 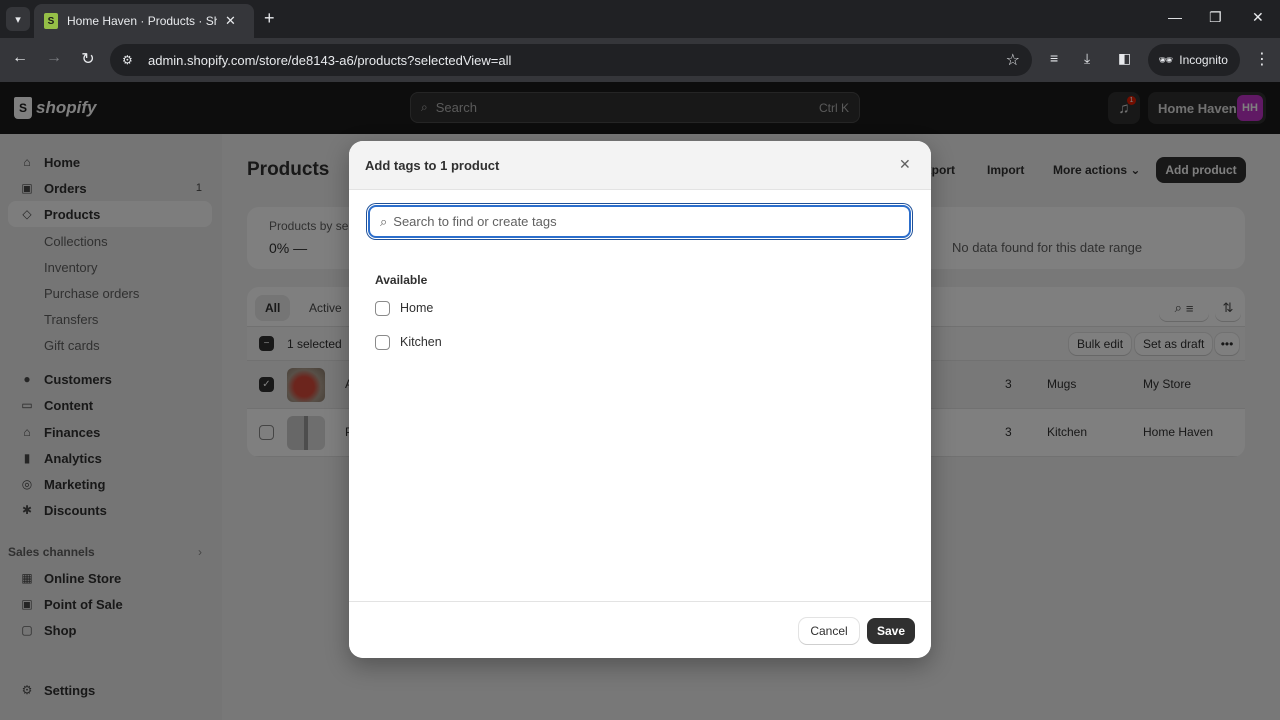 I want to click on media-controls-icon: ≡, so click(x=1054, y=58).